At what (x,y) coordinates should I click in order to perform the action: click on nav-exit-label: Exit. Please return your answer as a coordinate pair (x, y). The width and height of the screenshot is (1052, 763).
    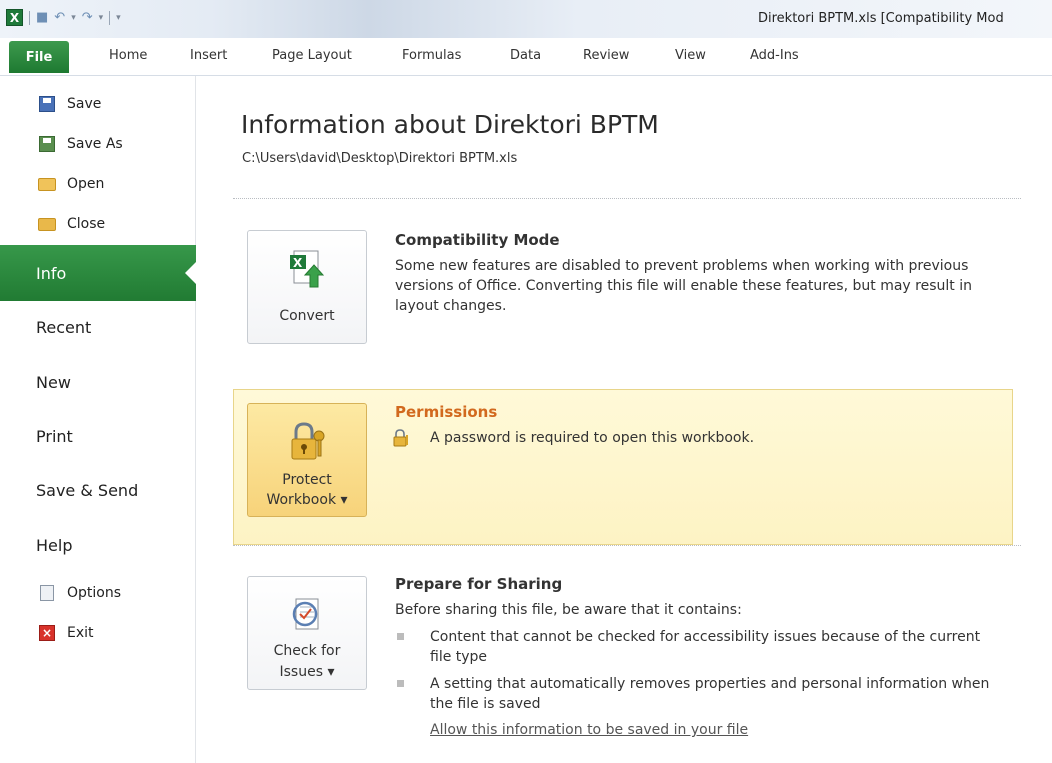
    Looking at the image, I should click on (80, 633).